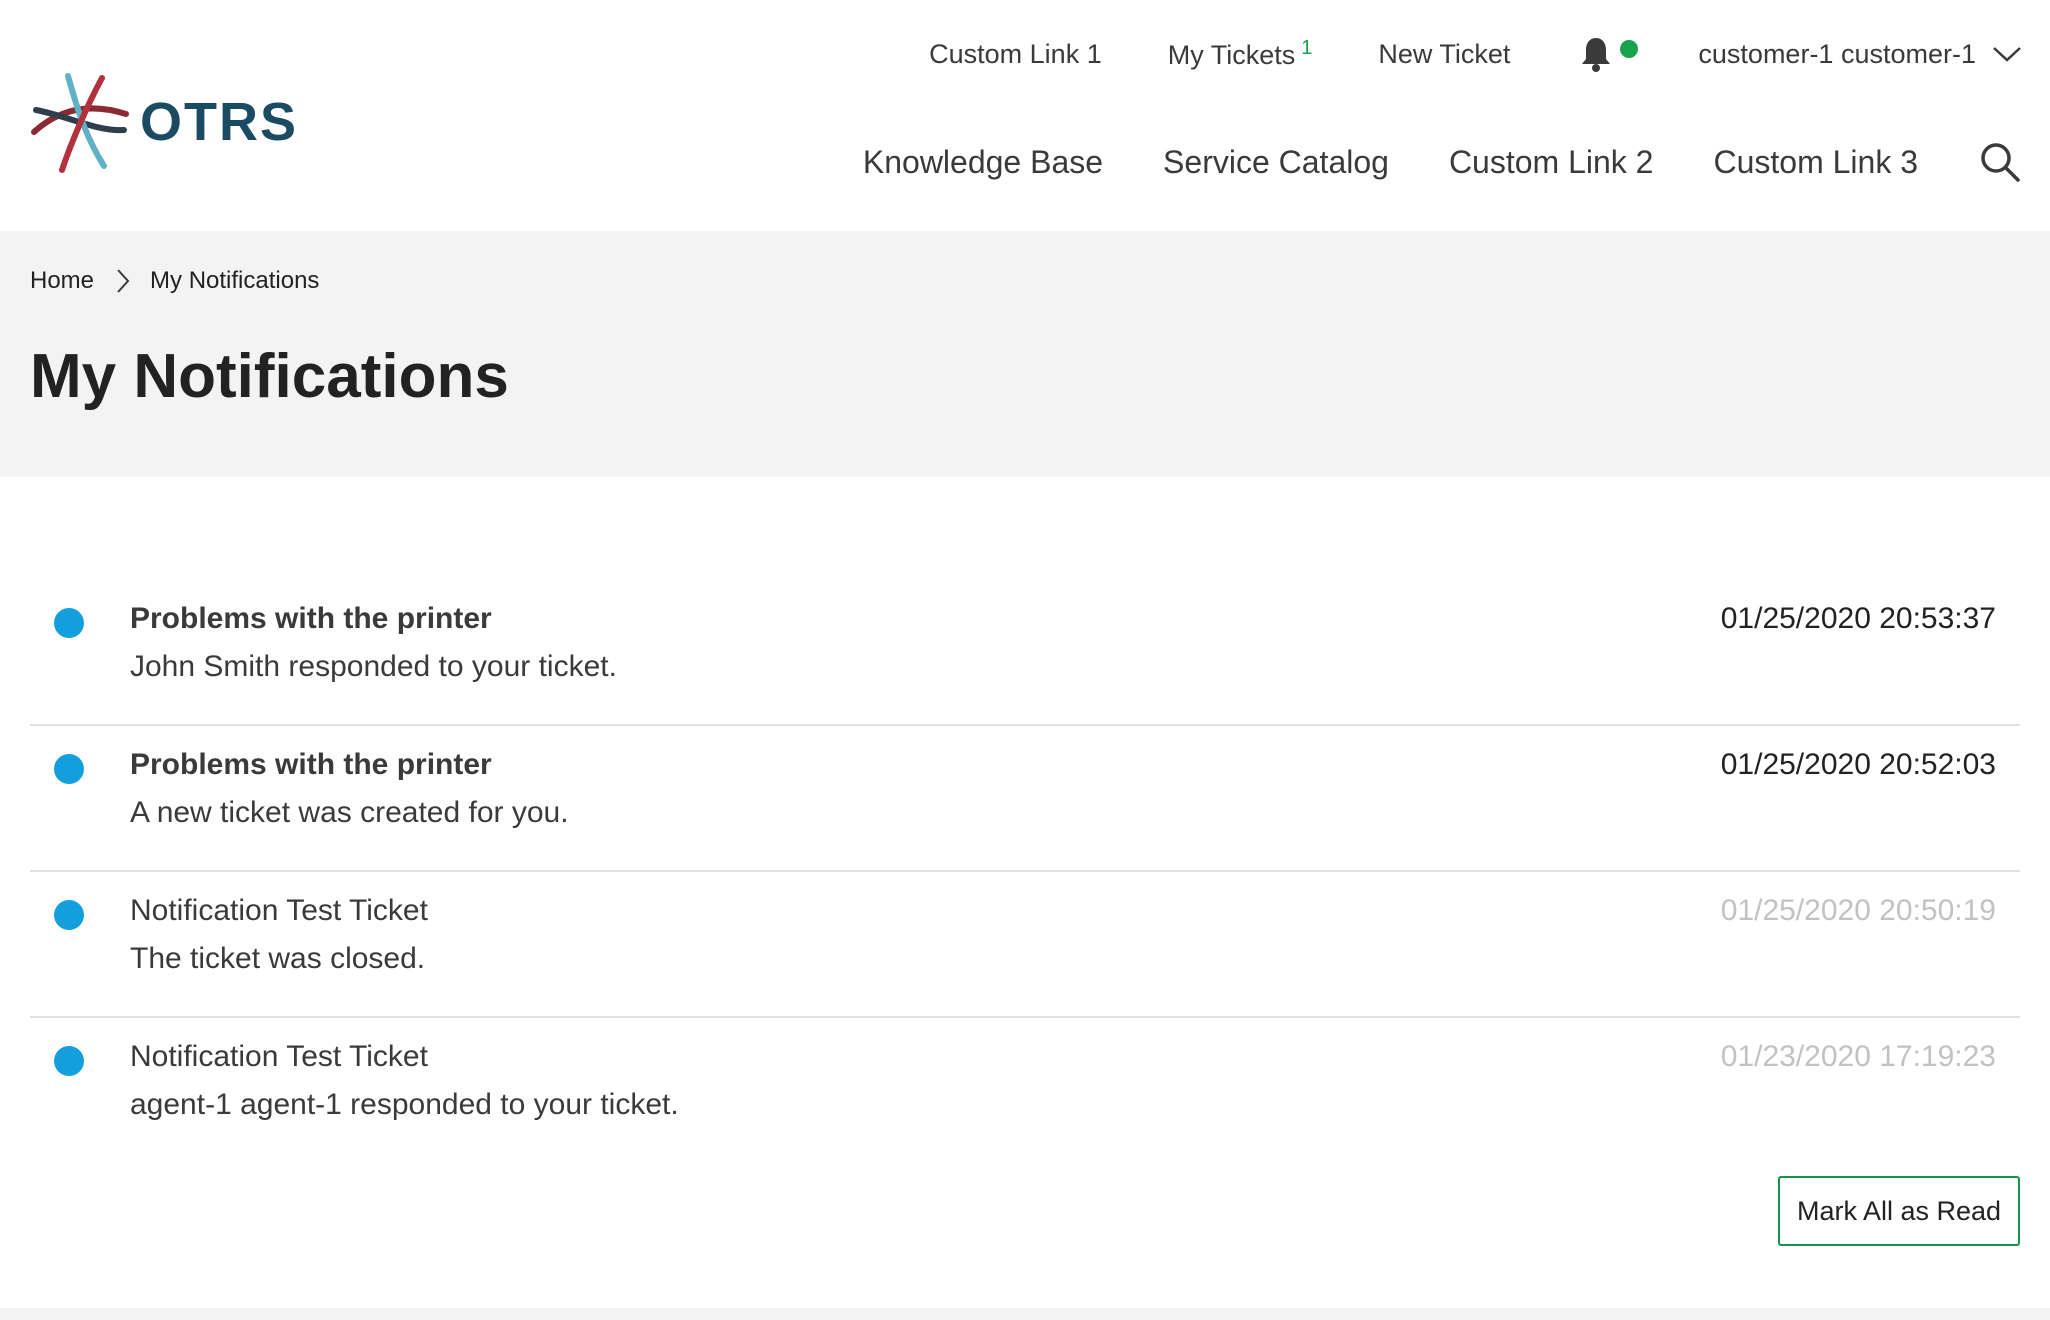  I want to click on notification-message: John Smith responded to your ticket., so click(373, 666).